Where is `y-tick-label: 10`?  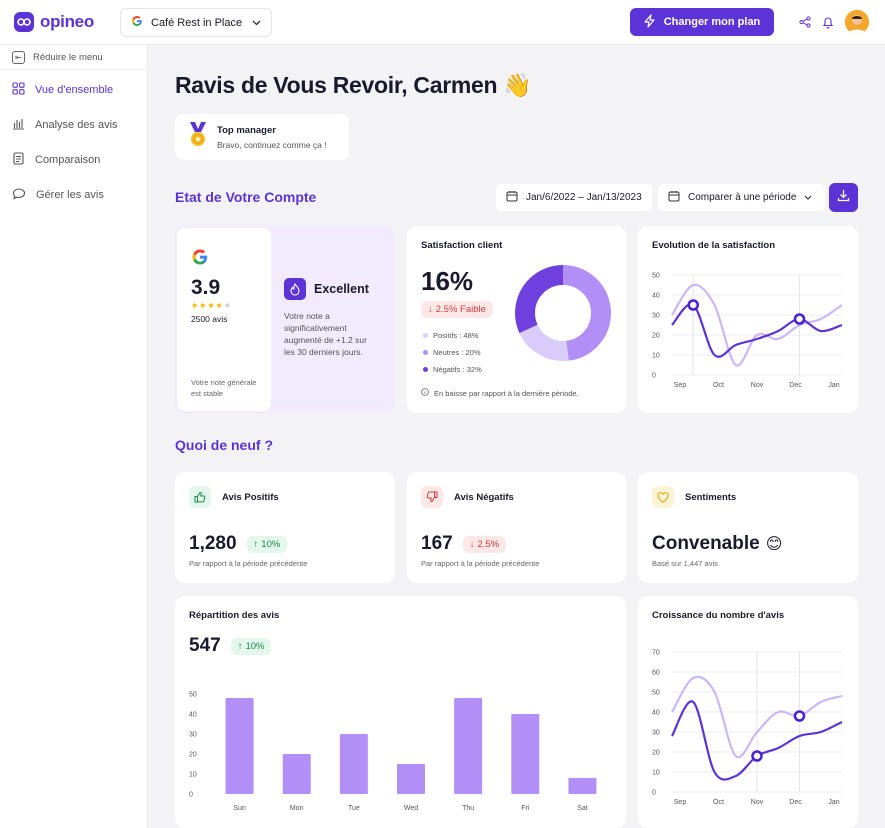
y-tick-label: 10 is located at coordinates (193, 775).